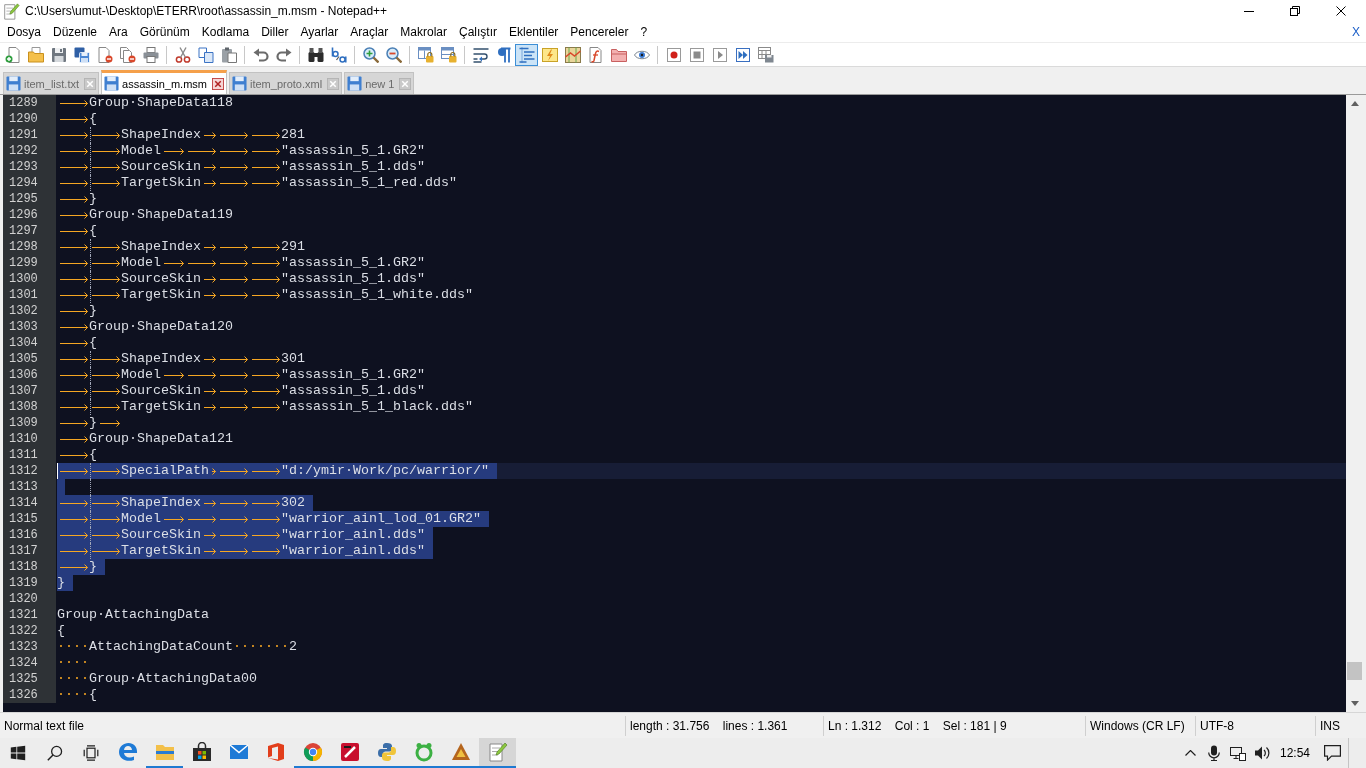  I want to click on document-tab: item_proto.xml, so click(286, 83).